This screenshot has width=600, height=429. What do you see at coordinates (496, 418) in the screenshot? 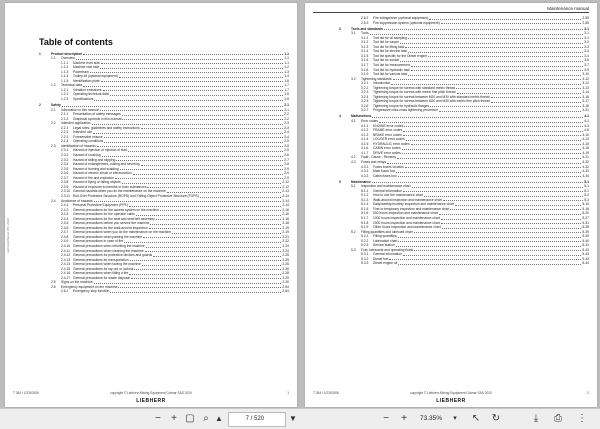
I see `rotate-icon: ↻` at bounding box center [496, 418].